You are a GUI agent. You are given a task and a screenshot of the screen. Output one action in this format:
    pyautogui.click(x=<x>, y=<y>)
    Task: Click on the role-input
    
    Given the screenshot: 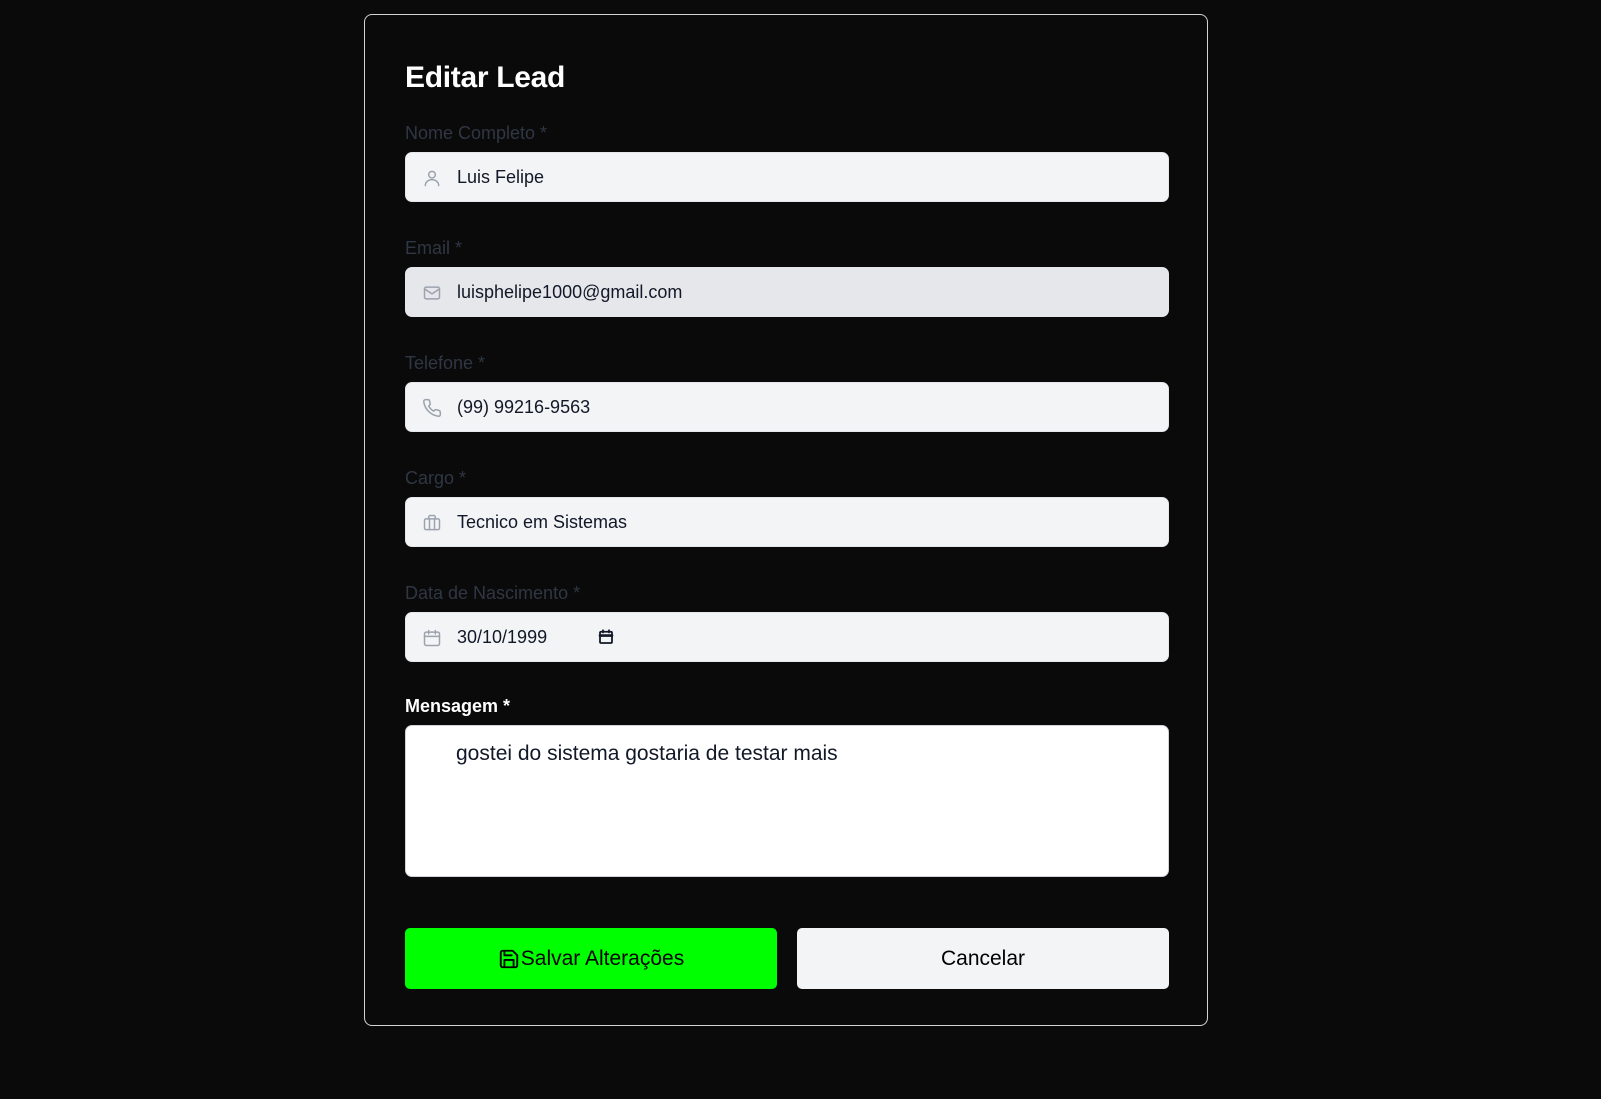 What is the action you would take?
    pyautogui.click(x=806, y=522)
    